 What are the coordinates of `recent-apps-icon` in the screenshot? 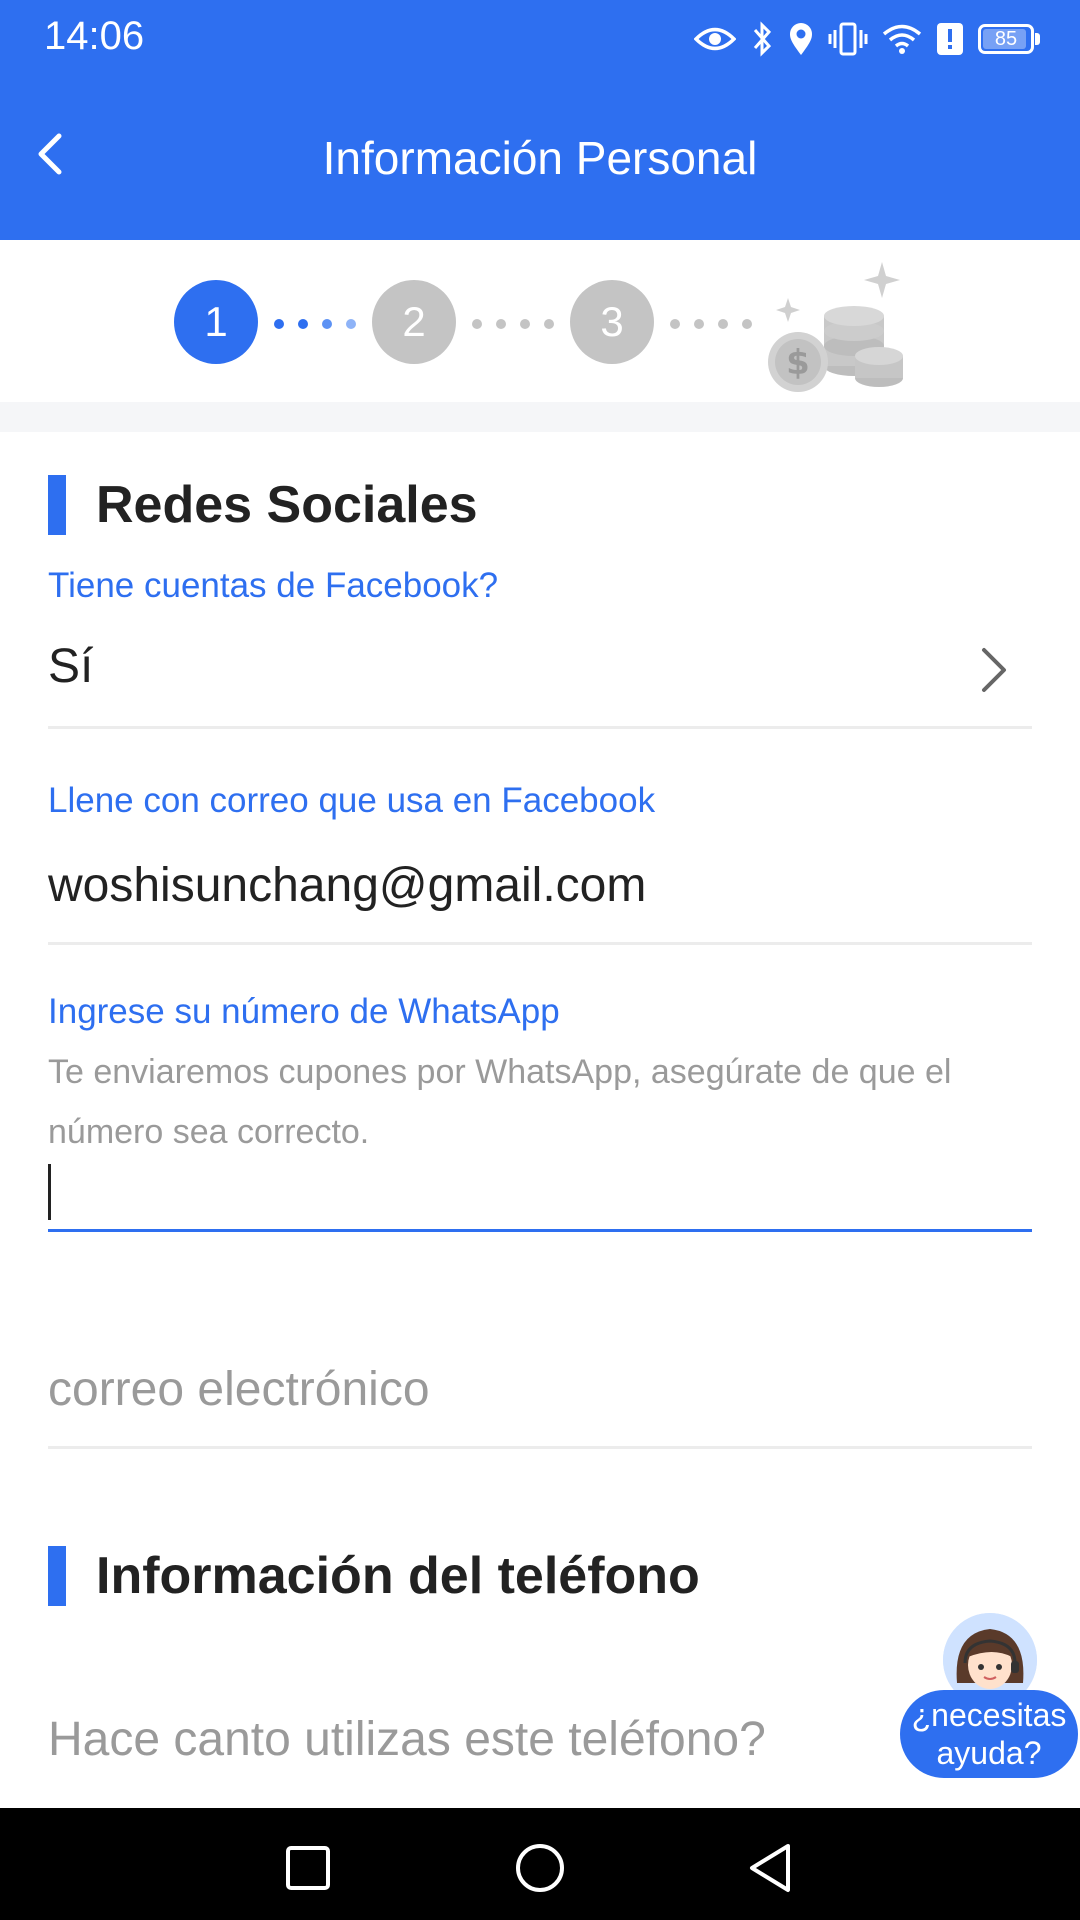 It's located at (308, 1868).